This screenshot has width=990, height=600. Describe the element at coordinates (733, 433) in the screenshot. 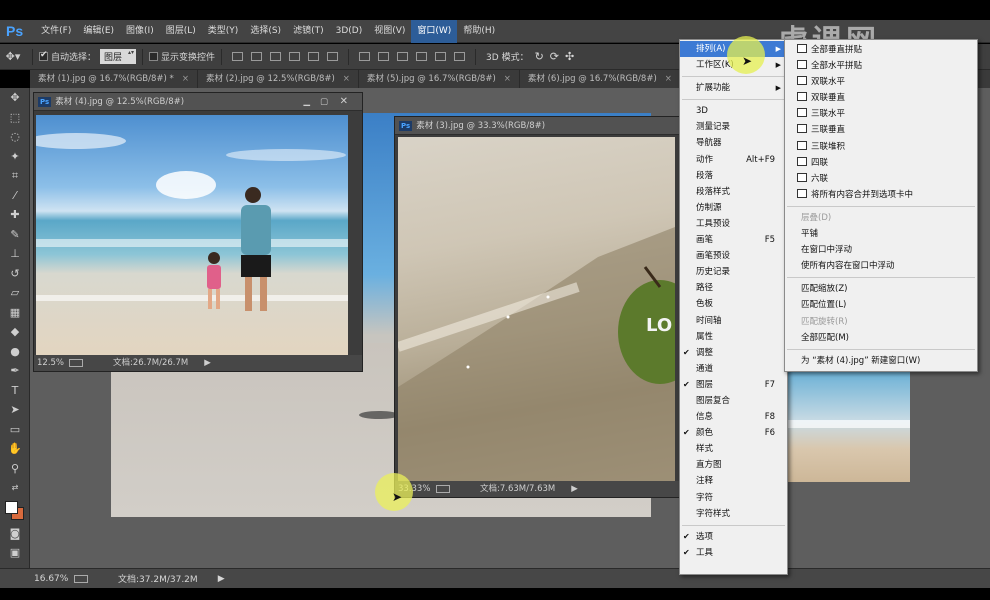

I see `menu-item: ✔ 颜色 F6` at that location.